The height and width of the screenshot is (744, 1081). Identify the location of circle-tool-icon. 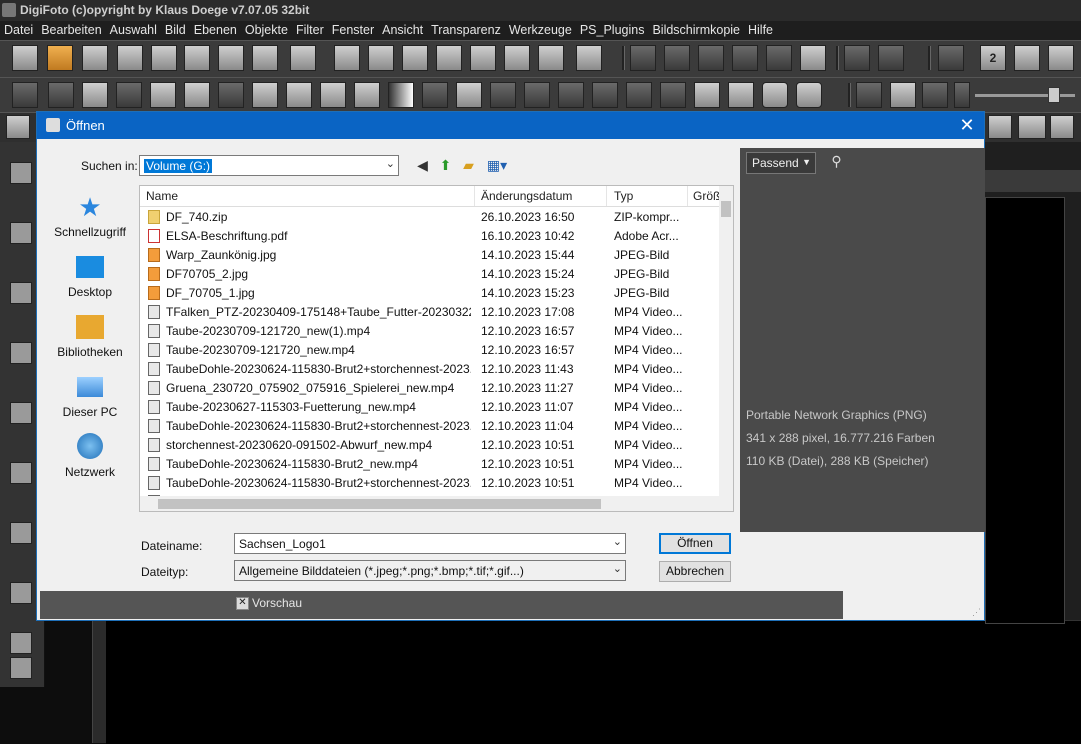
(25, 95).